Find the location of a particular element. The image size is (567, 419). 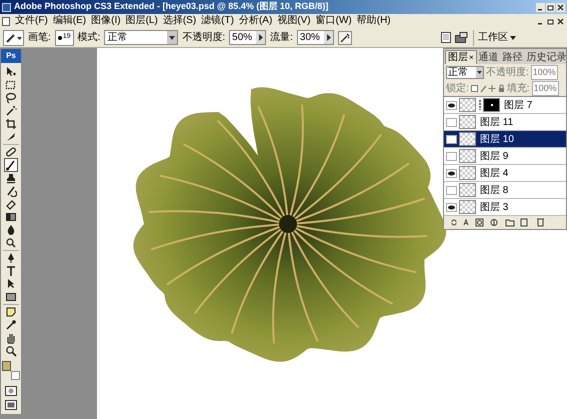

layer-row: 图层 3 is located at coordinates (505, 207).